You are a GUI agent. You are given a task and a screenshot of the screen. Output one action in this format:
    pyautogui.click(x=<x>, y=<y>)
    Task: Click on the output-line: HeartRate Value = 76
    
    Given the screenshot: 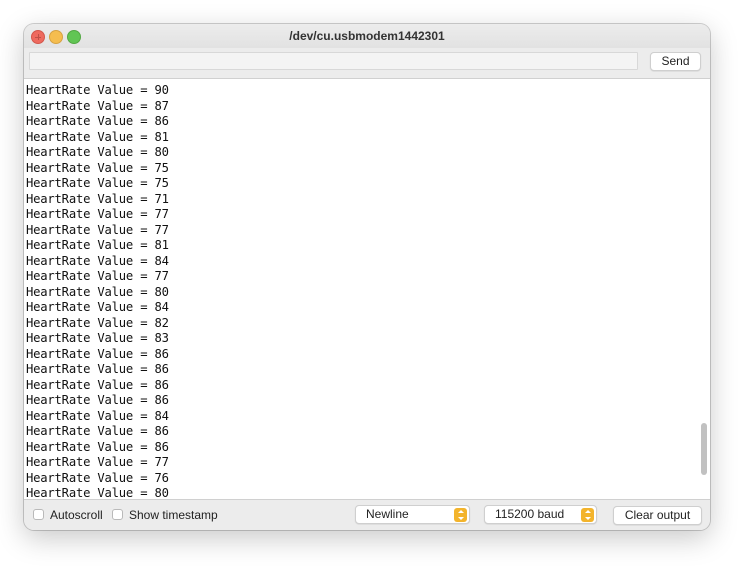 What is the action you would take?
    pyautogui.click(x=97, y=477)
    